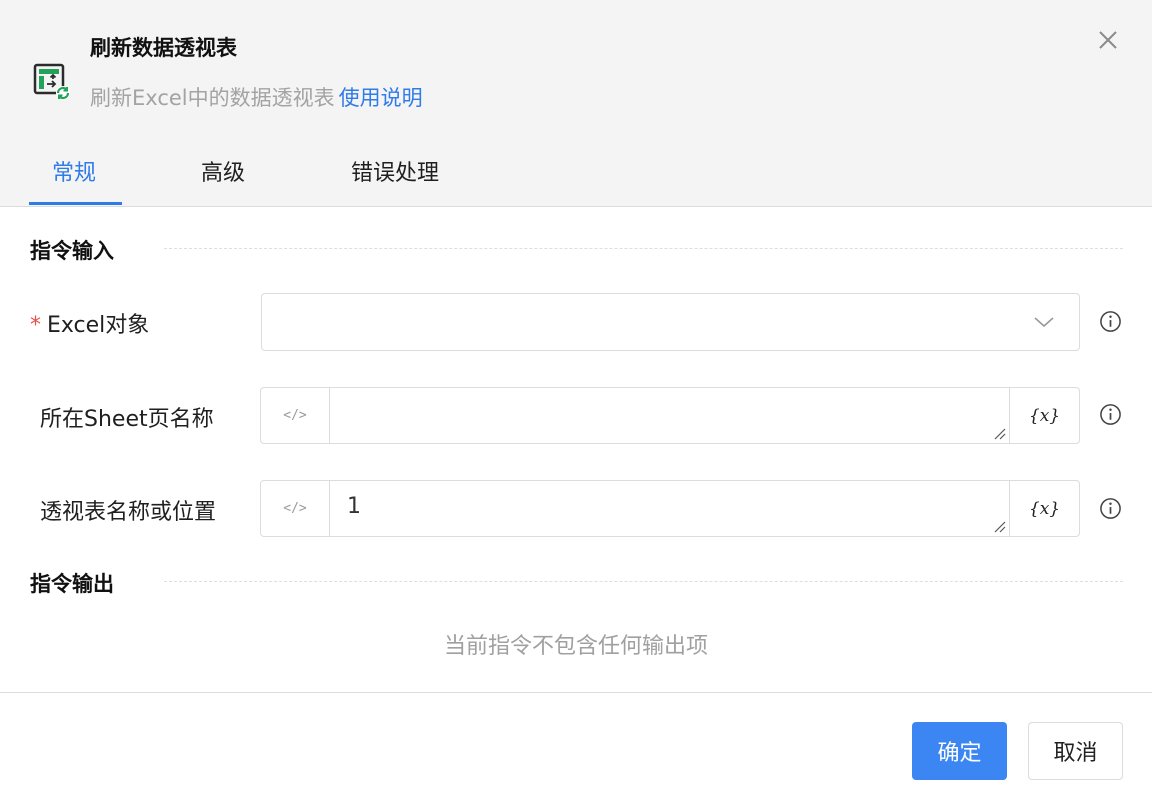 The image size is (1152, 808). Describe the element at coordinates (98, 325) in the screenshot. I see `excel-object-label-text: Excel对象` at that location.